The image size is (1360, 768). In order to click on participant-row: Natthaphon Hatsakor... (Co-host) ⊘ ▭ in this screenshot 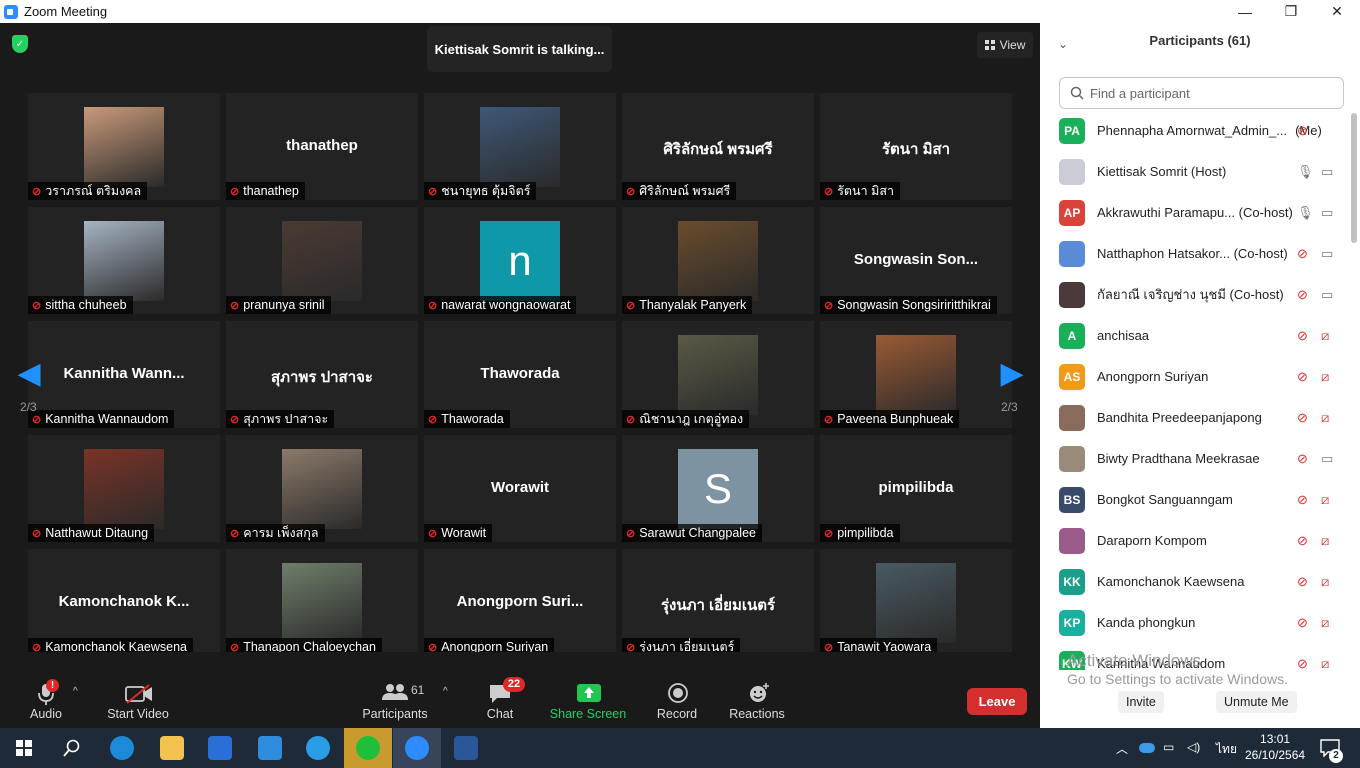, I will do `click(1195, 253)`.